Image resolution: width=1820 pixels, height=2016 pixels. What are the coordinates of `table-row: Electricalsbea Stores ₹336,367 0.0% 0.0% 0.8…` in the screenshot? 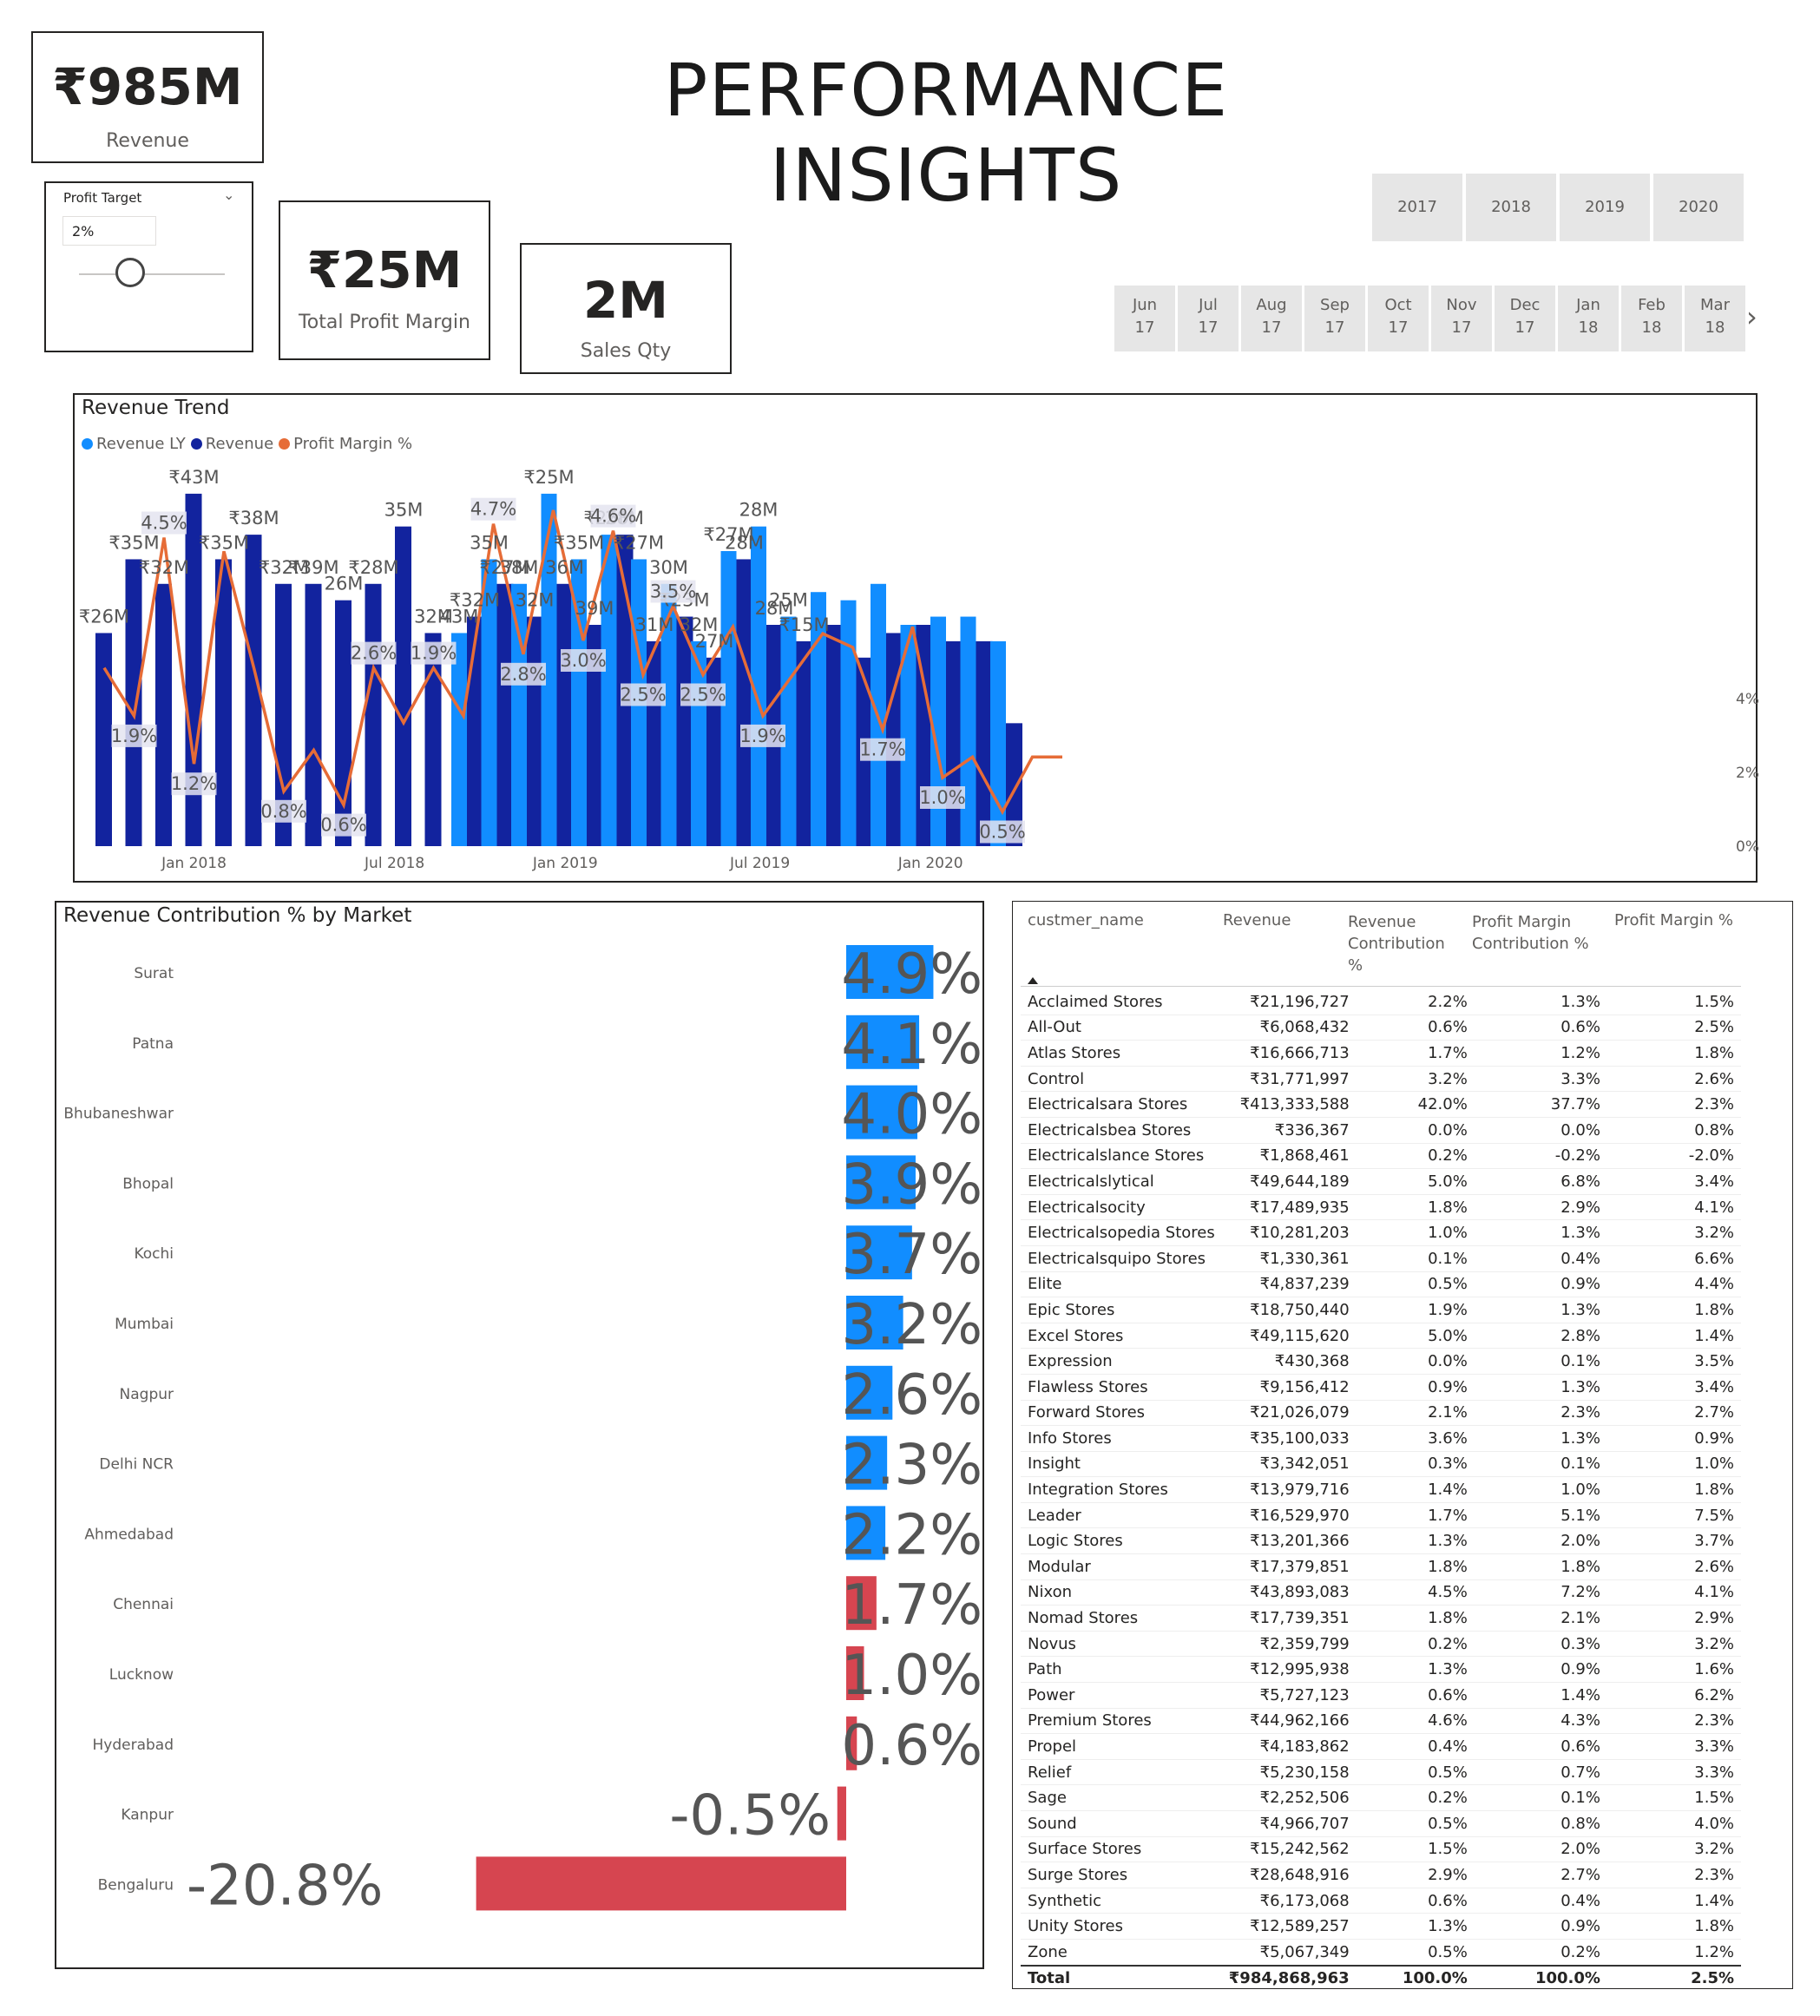 It's located at (1381, 1130).